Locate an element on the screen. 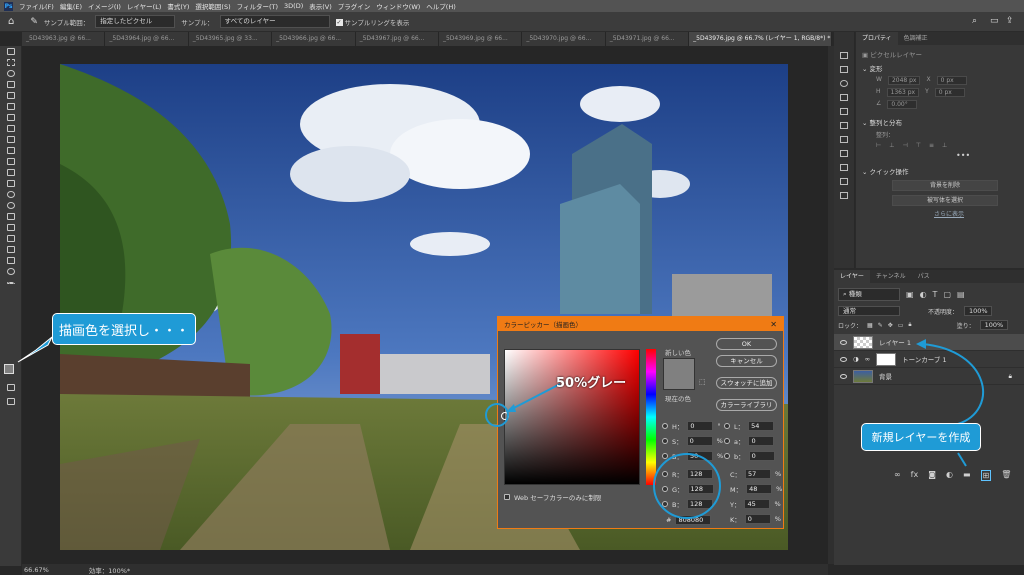 The image size is (1024, 575). sample-size-select: 指定したピクセル is located at coordinates (135, 21).